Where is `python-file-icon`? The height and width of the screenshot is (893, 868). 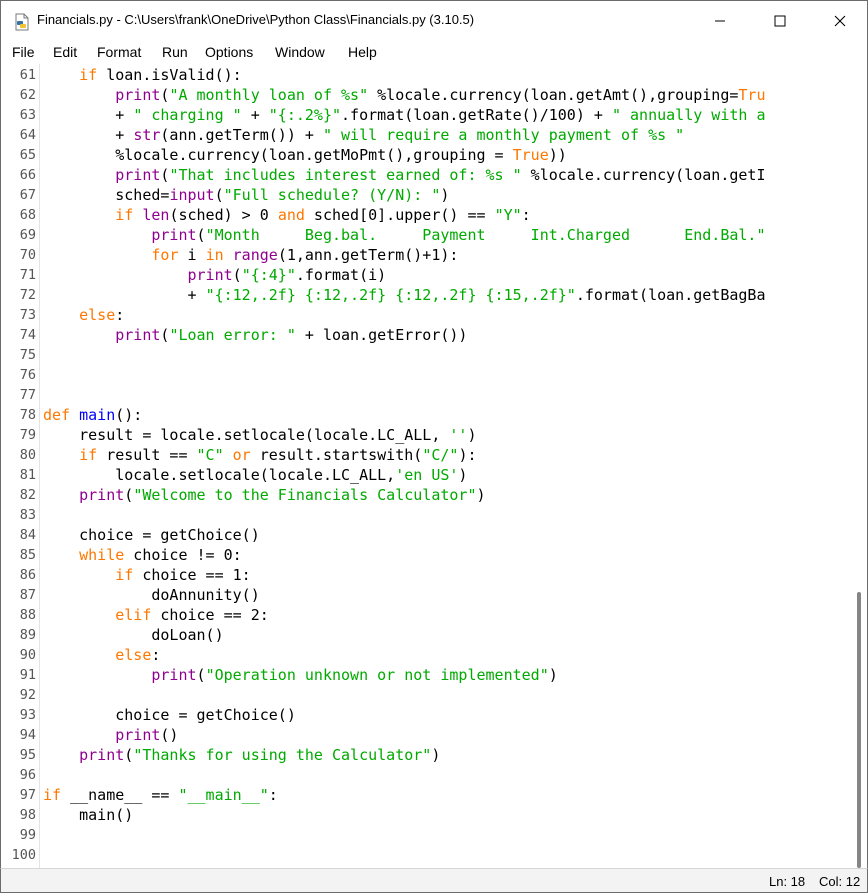 python-file-icon is located at coordinates (22, 22).